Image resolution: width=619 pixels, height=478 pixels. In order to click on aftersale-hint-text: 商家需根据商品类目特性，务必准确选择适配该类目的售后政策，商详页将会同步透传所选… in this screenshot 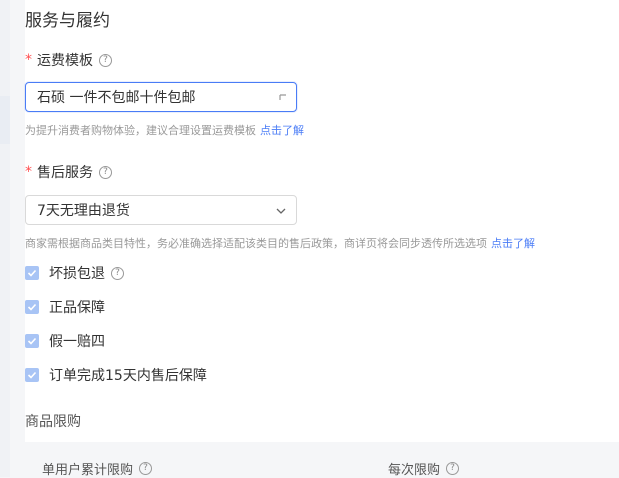, I will do `click(256, 243)`.